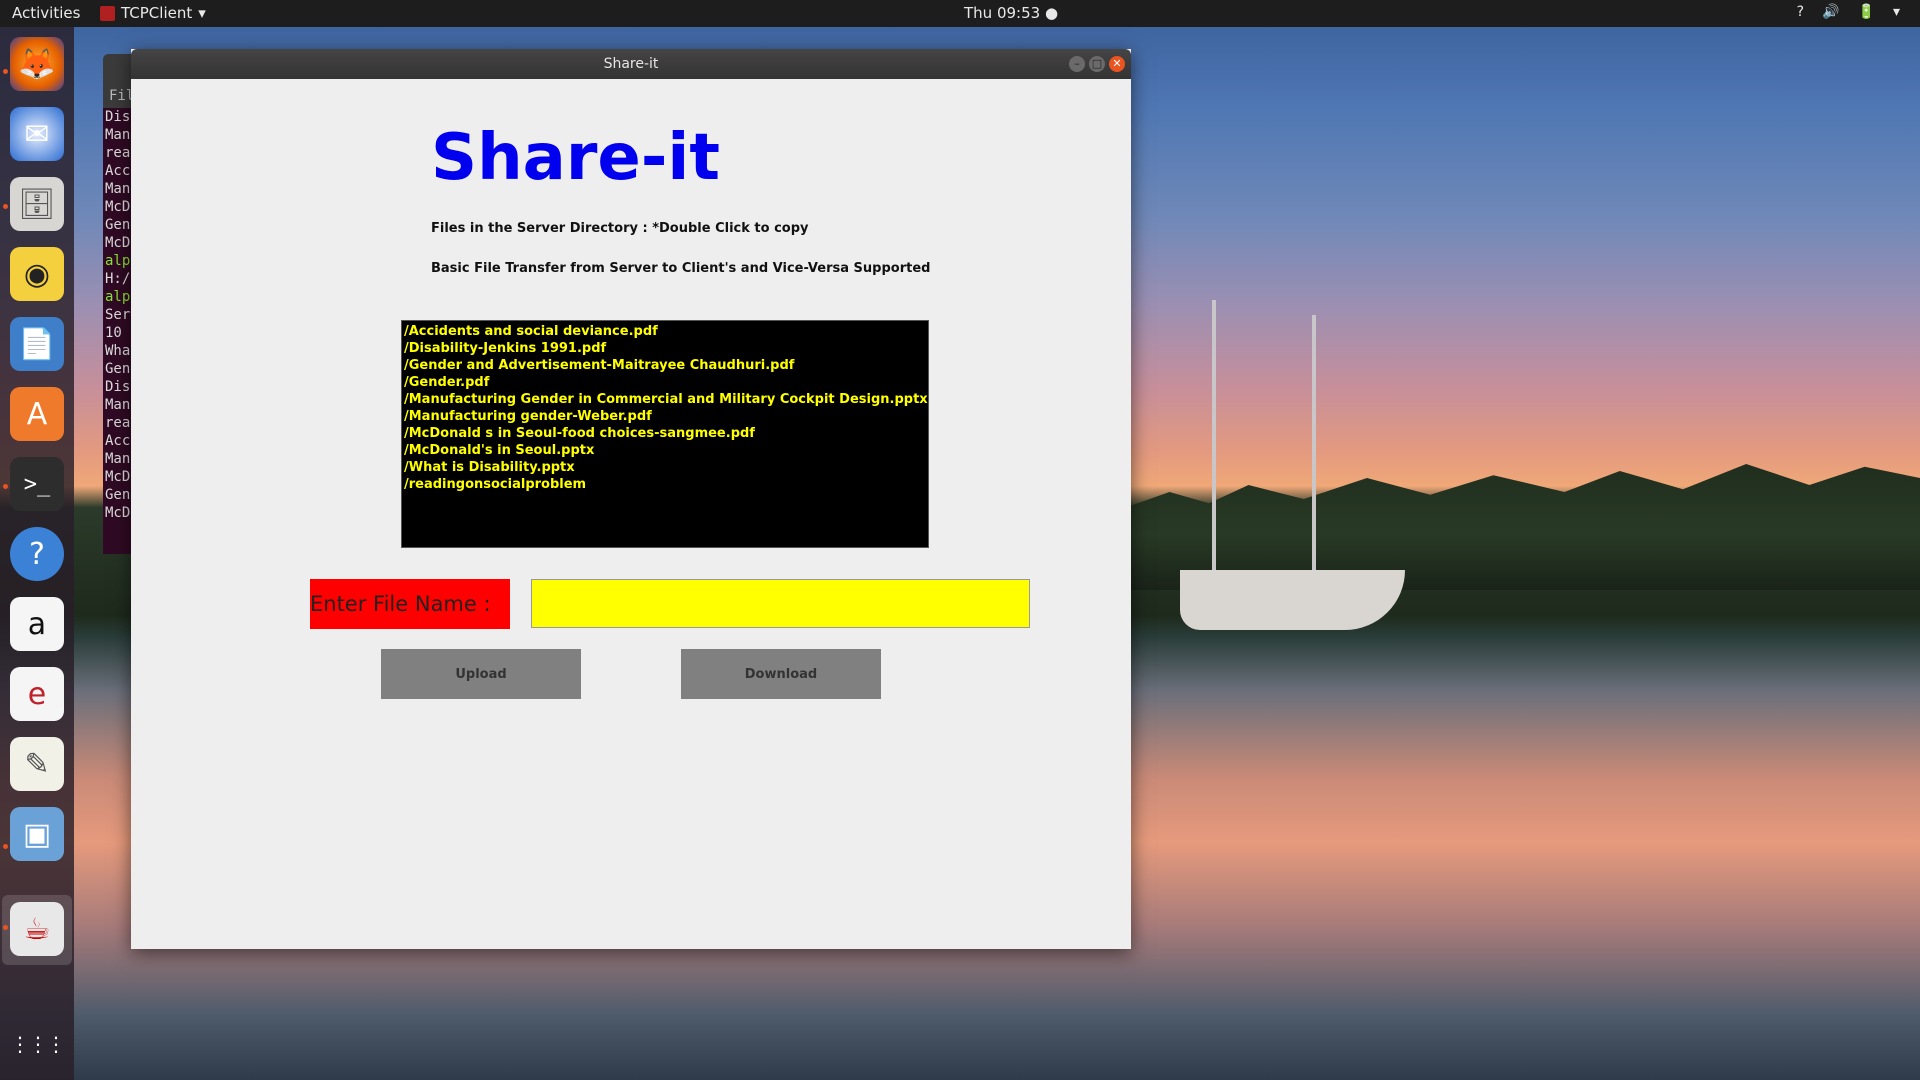 This screenshot has height=1080, width=1920. I want to click on terminal-icon: >_, so click(37, 484).